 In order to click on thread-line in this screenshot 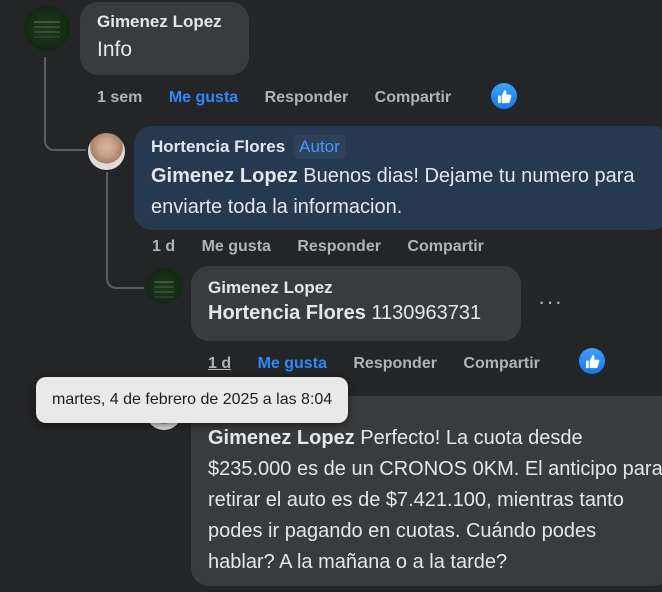, I will do `click(65, 104)`.